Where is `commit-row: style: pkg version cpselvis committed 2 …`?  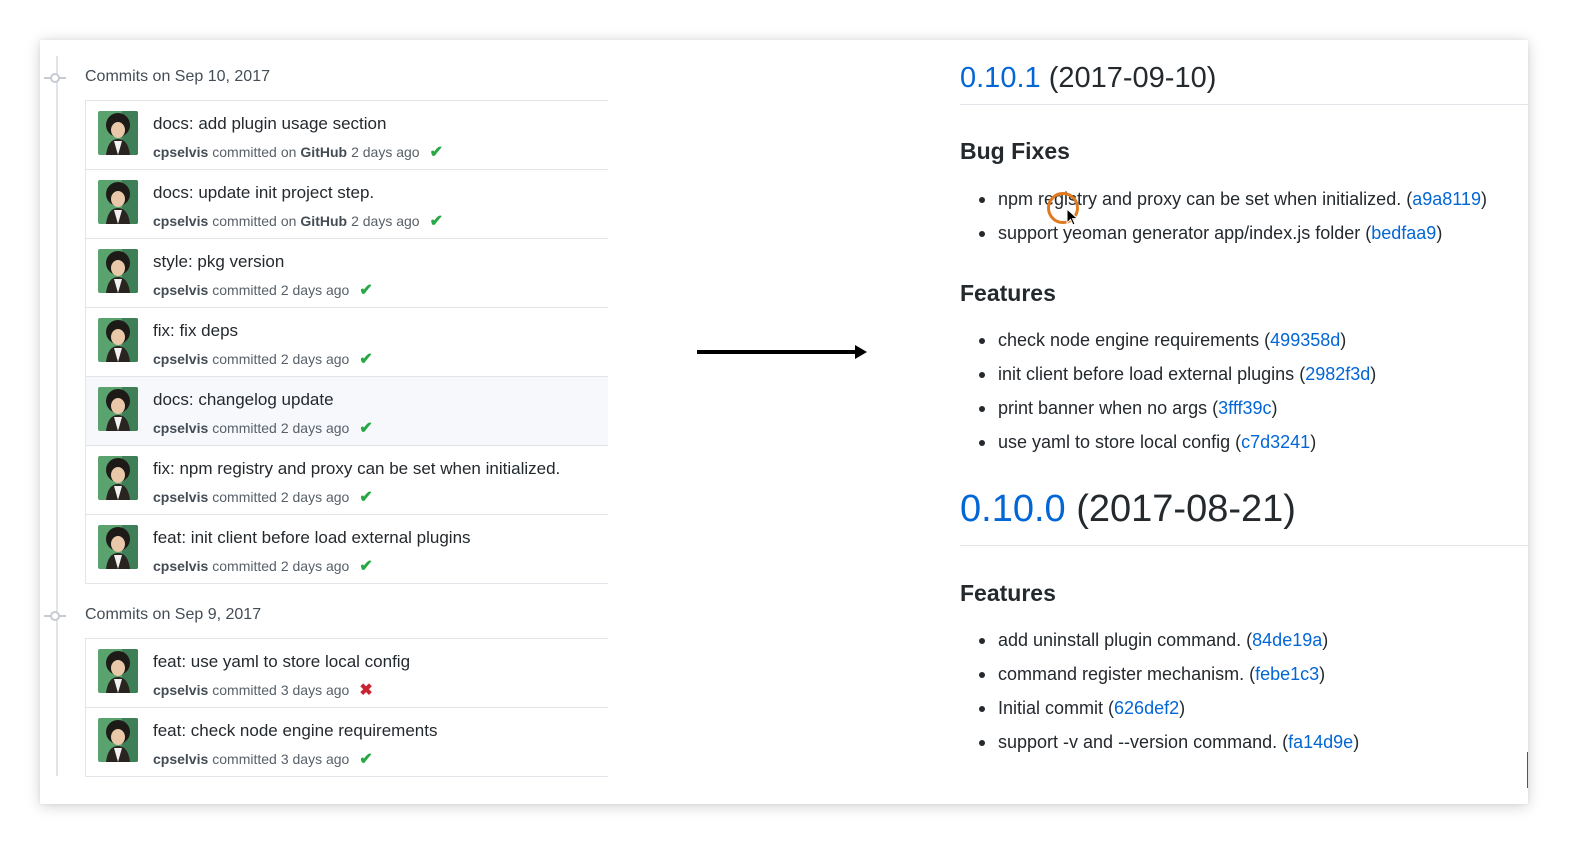 commit-row: style: pkg version cpselvis committed 2 … is located at coordinates (347, 273).